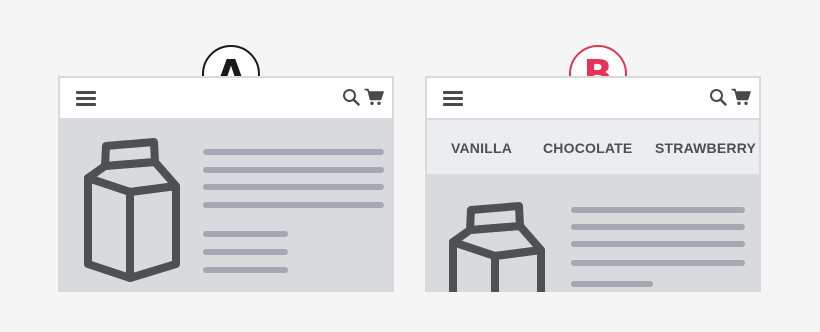 The width and height of the screenshot is (820, 332). What do you see at coordinates (705, 148) in the screenshot?
I see `tab-strawberry: STRAWBERRY` at bounding box center [705, 148].